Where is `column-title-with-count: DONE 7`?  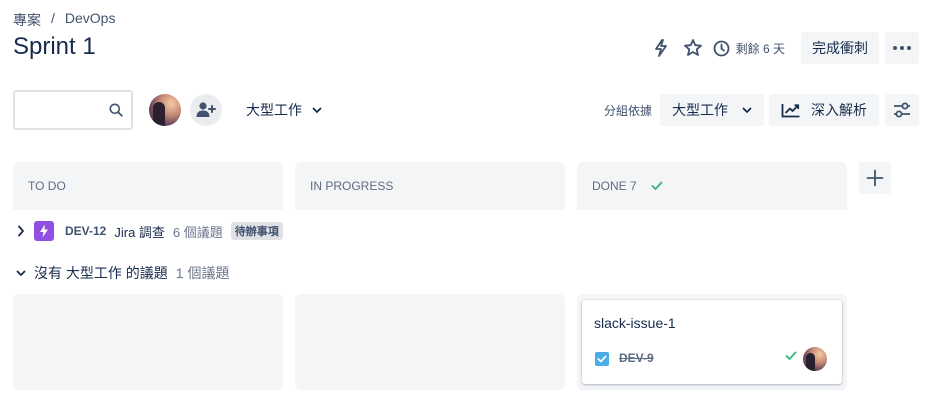
column-title-with-count: DONE 7 is located at coordinates (614, 186).